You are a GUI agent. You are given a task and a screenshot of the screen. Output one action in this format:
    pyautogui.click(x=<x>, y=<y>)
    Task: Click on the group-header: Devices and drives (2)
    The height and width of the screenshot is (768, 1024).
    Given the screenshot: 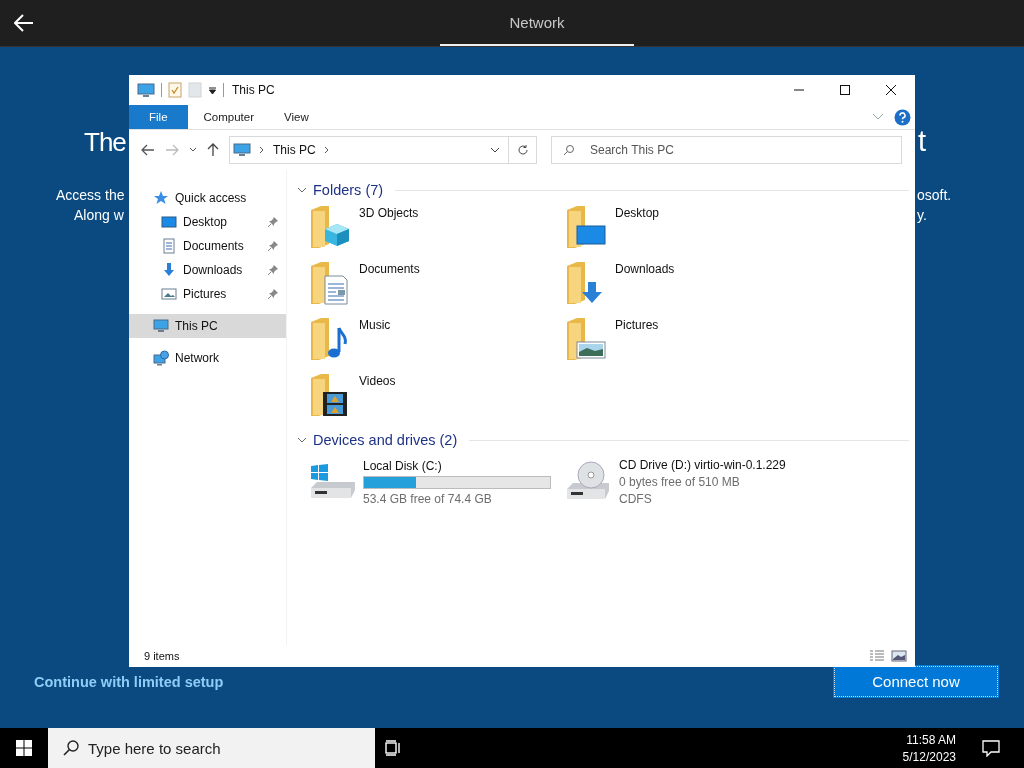 What is the action you would take?
    pyautogui.click(x=385, y=440)
    